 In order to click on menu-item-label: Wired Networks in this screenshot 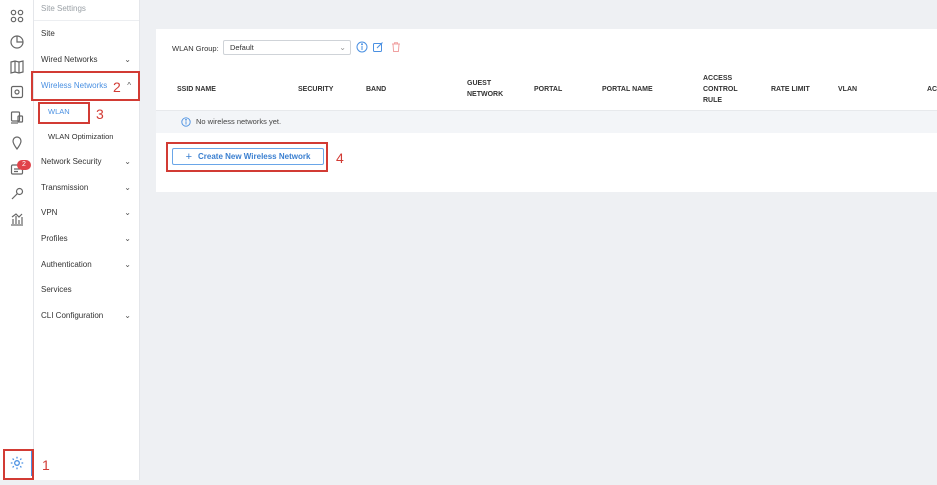, I will do `click(69, 59)`.